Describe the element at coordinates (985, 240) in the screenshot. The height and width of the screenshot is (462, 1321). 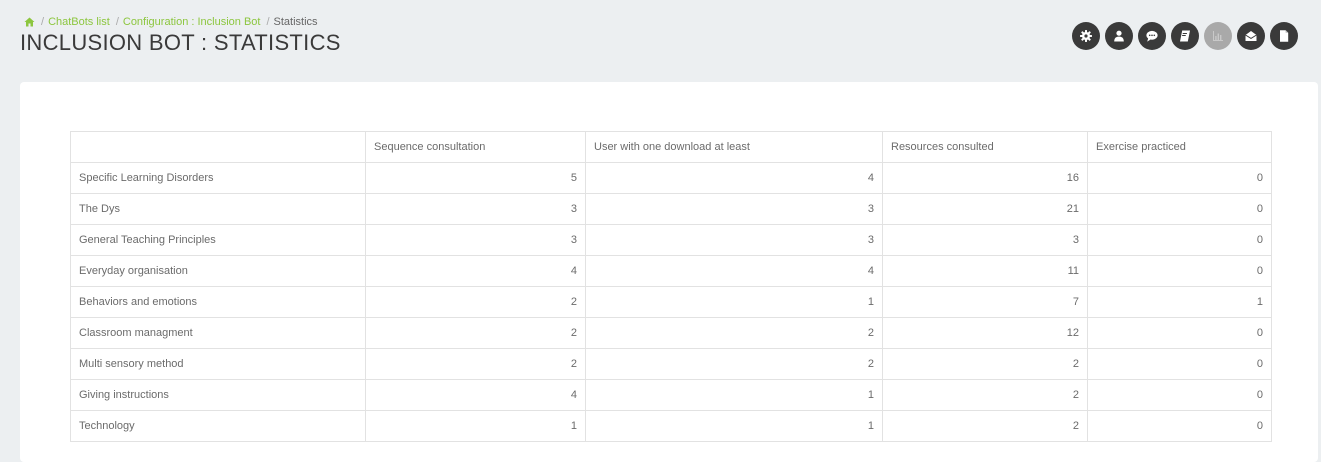
I see `cell-resources-consulted: 3` at that location.